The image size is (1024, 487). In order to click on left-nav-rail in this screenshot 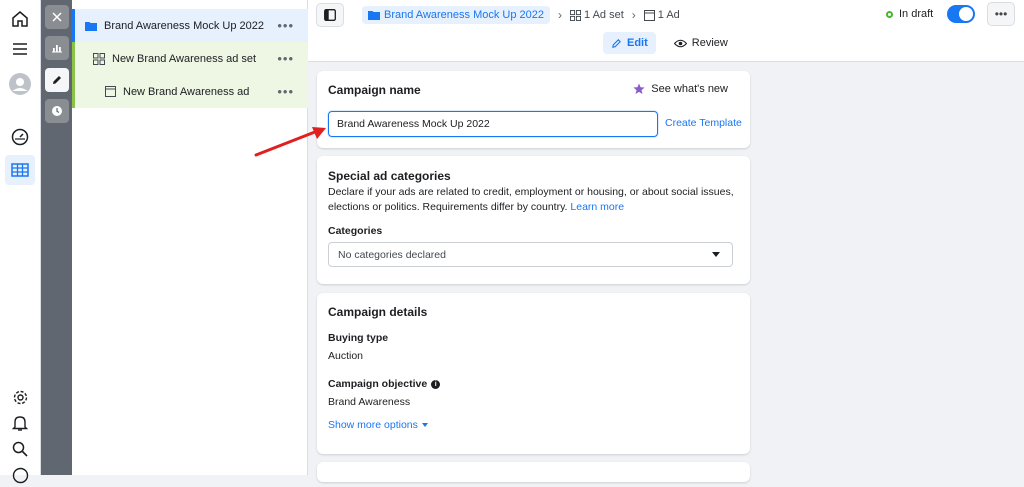, I will do `click(20, 241)`.